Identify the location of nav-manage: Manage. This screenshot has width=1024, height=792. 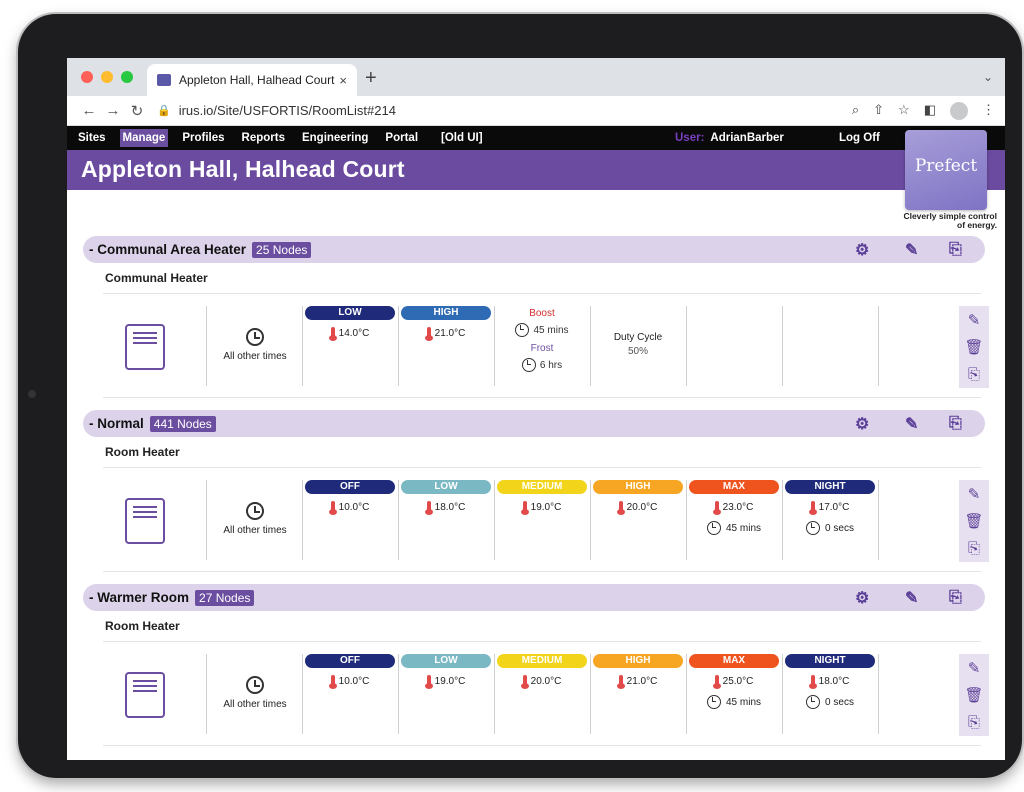
(144, 138).